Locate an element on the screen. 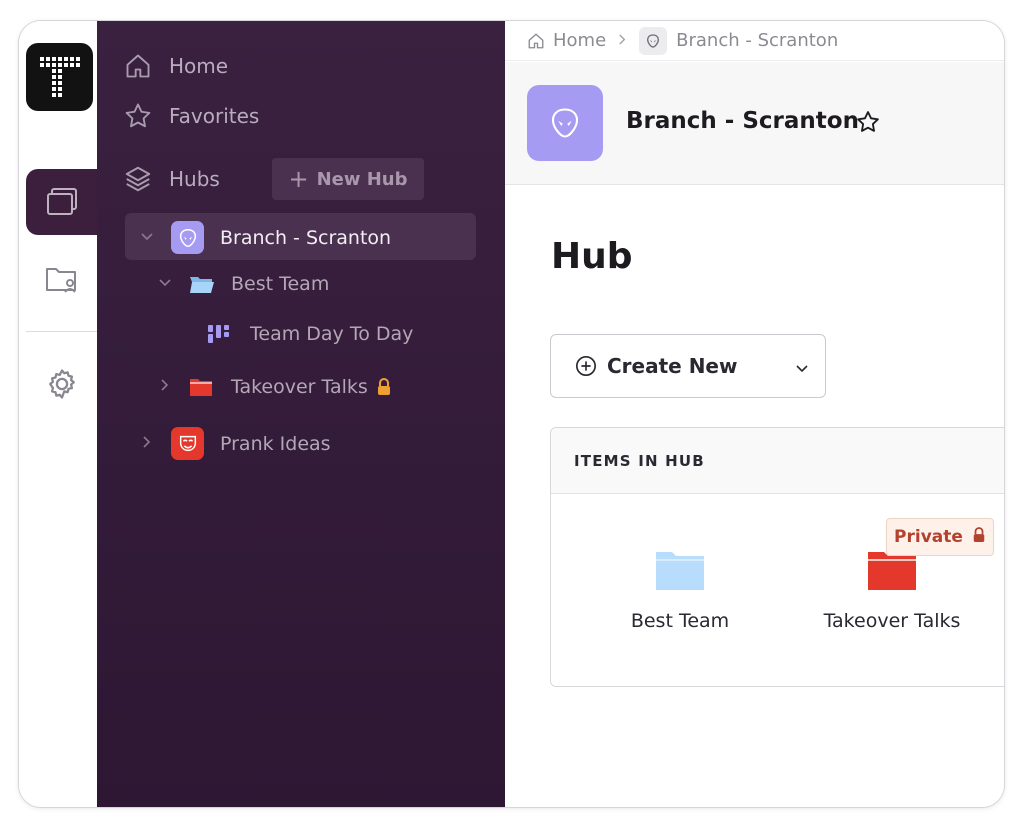 This screenshot has height=829, width=1024. folder-open-icon is located at coordinates (202, 284).